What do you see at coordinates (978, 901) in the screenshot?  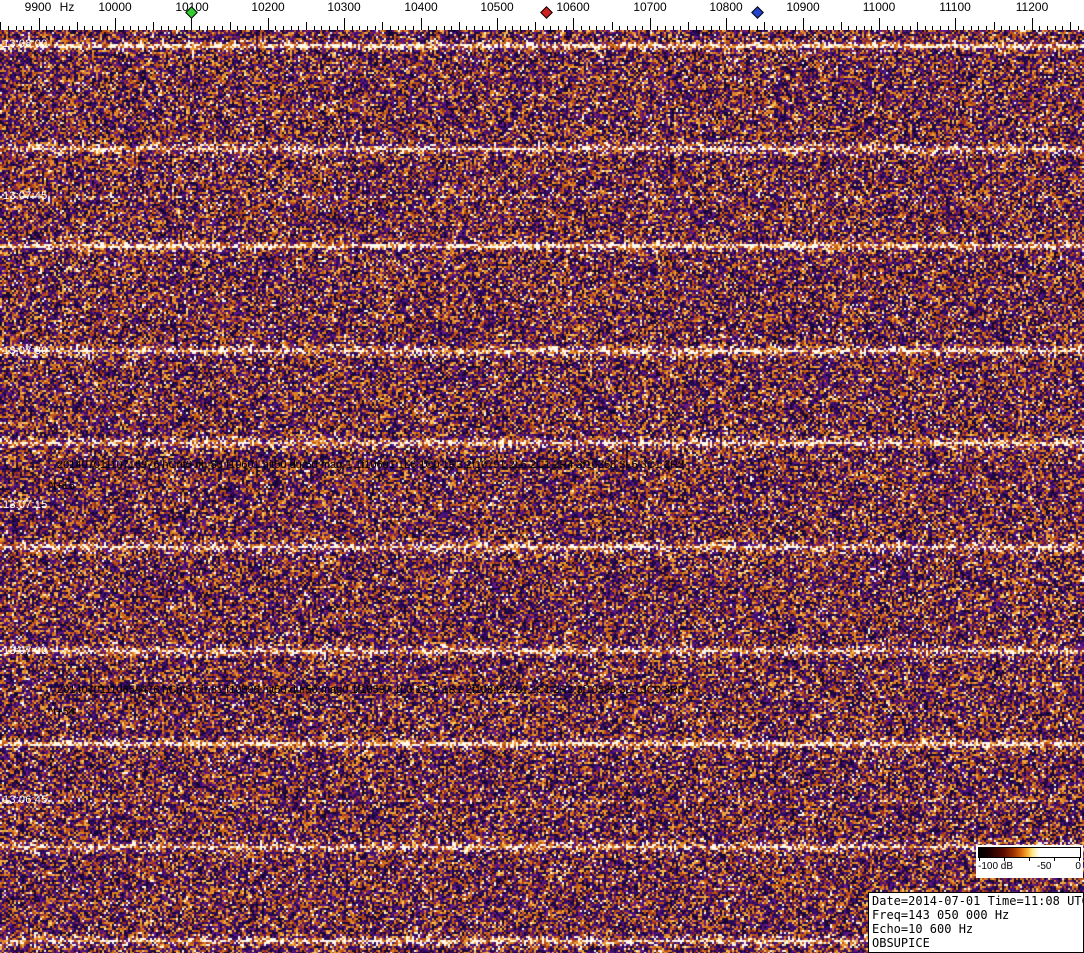 I see `info-date-line: Date=2014-07-01 Time=11:08 UTC` at bounding box center [978, 901].